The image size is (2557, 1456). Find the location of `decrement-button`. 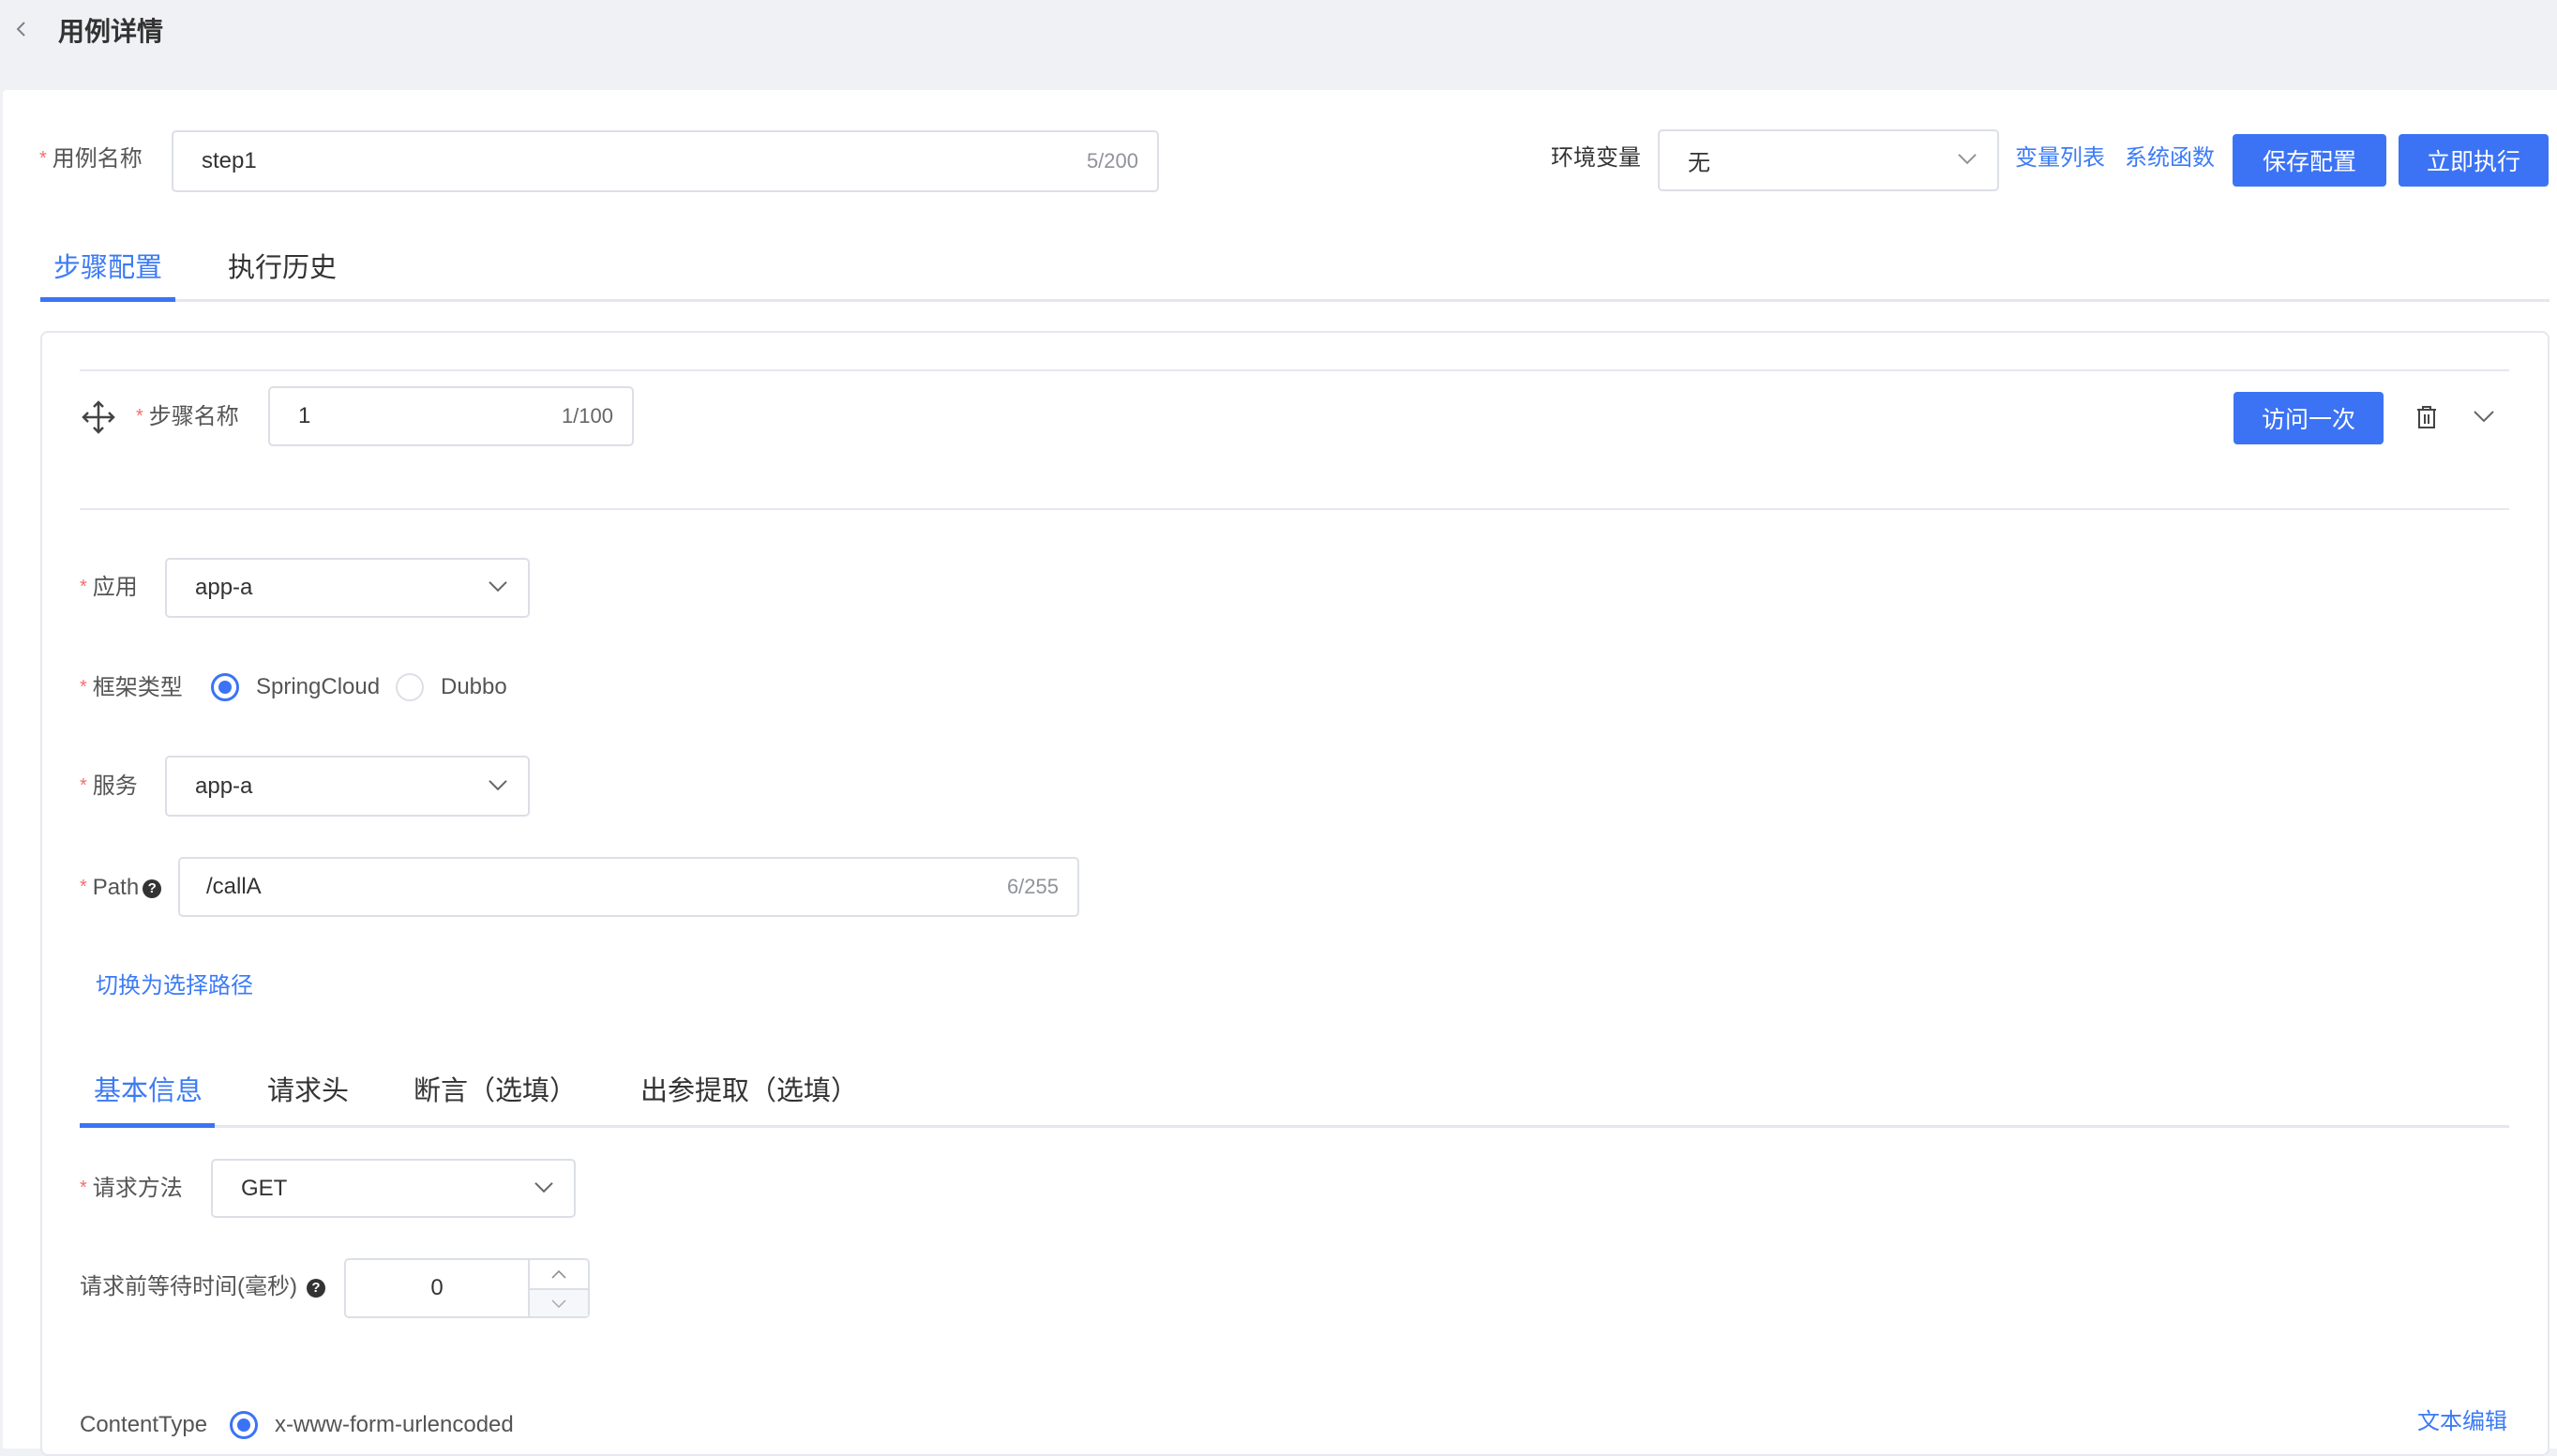

decrement-button is located at coordinates (559, 1302).